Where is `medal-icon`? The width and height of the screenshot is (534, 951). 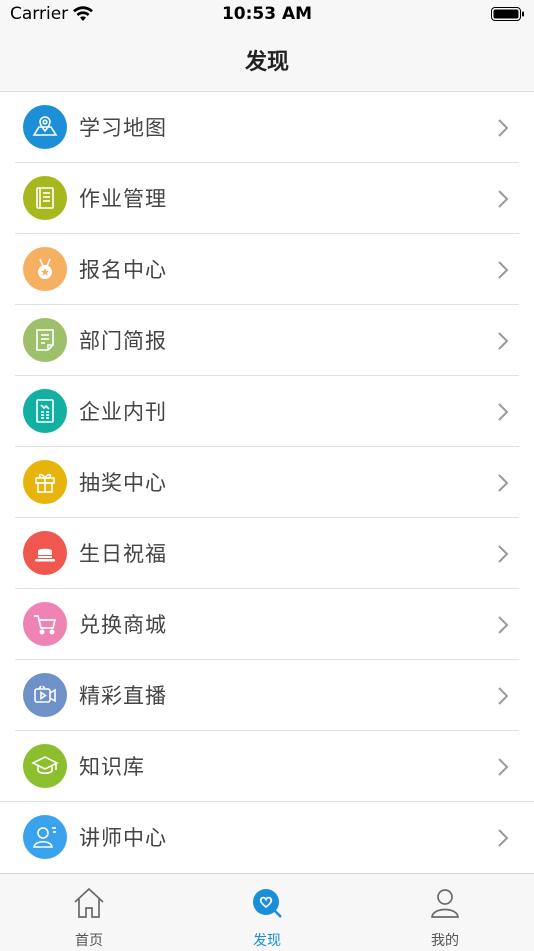
medal-icon is located at coordinates (45, 269).